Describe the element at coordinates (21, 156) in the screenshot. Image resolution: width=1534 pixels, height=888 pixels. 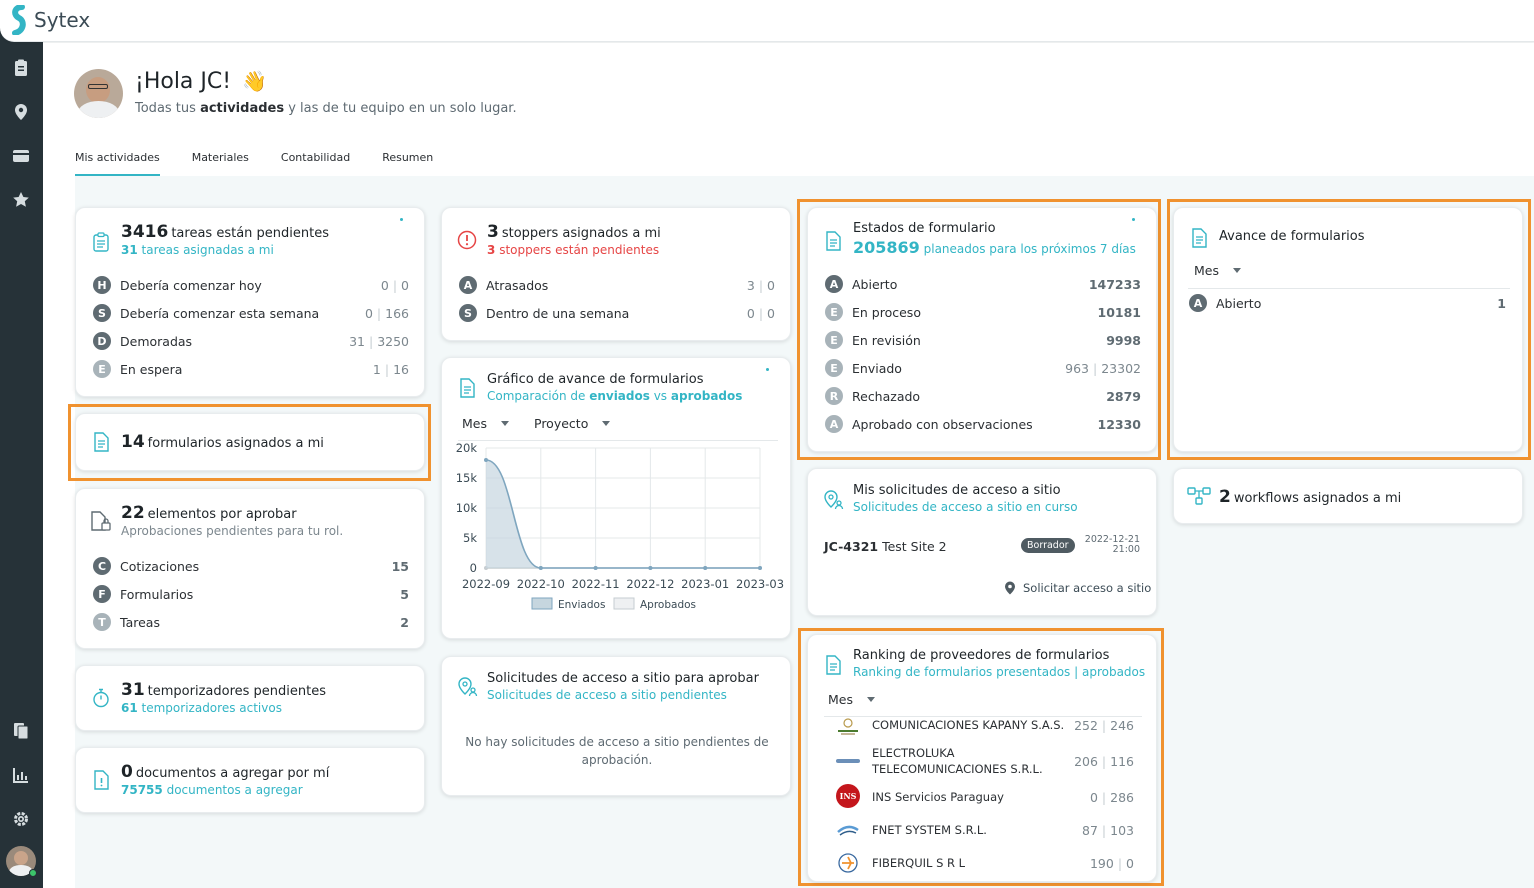
I see `wallet-icon` at that location.